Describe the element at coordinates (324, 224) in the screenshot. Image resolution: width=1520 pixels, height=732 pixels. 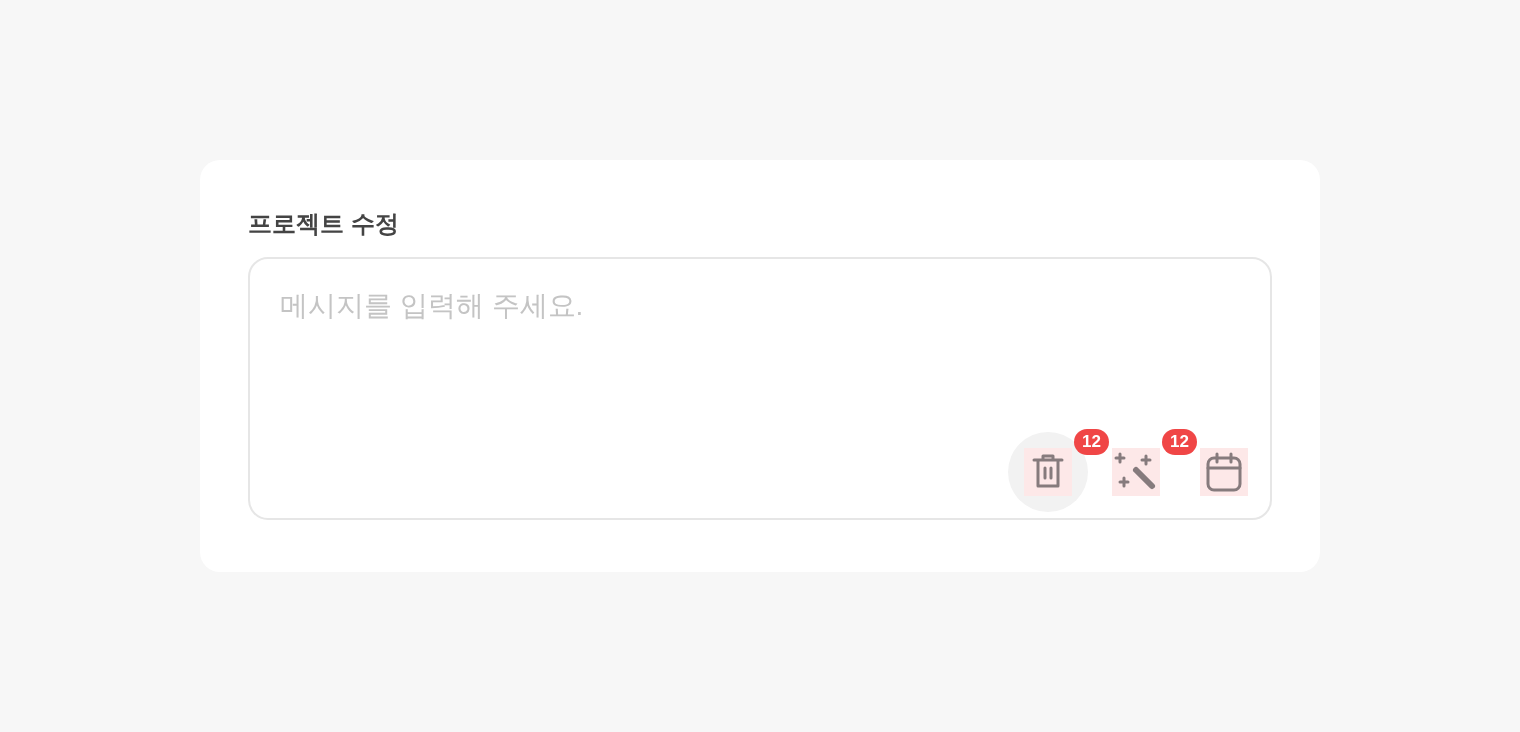
I see `form-title: 프로젝트 수정` at that location.